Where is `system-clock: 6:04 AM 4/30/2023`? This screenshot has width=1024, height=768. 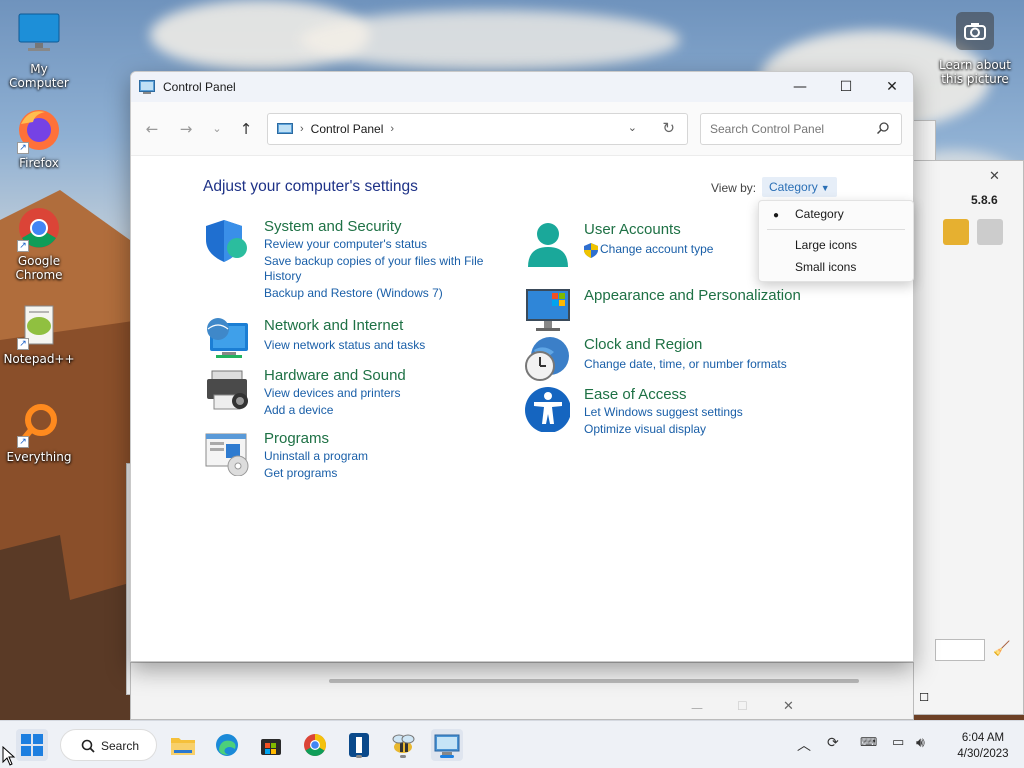
system-clock: 6:04 AM 4/30/2023 is located at coordinates (983, 746).